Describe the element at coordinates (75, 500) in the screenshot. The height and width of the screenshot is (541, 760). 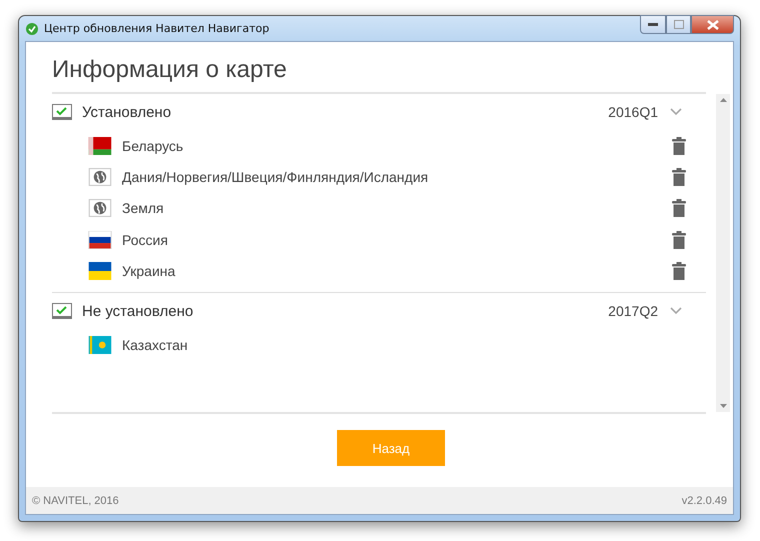
I see `copyright-text: © NAVITEL, 2016` at that location.